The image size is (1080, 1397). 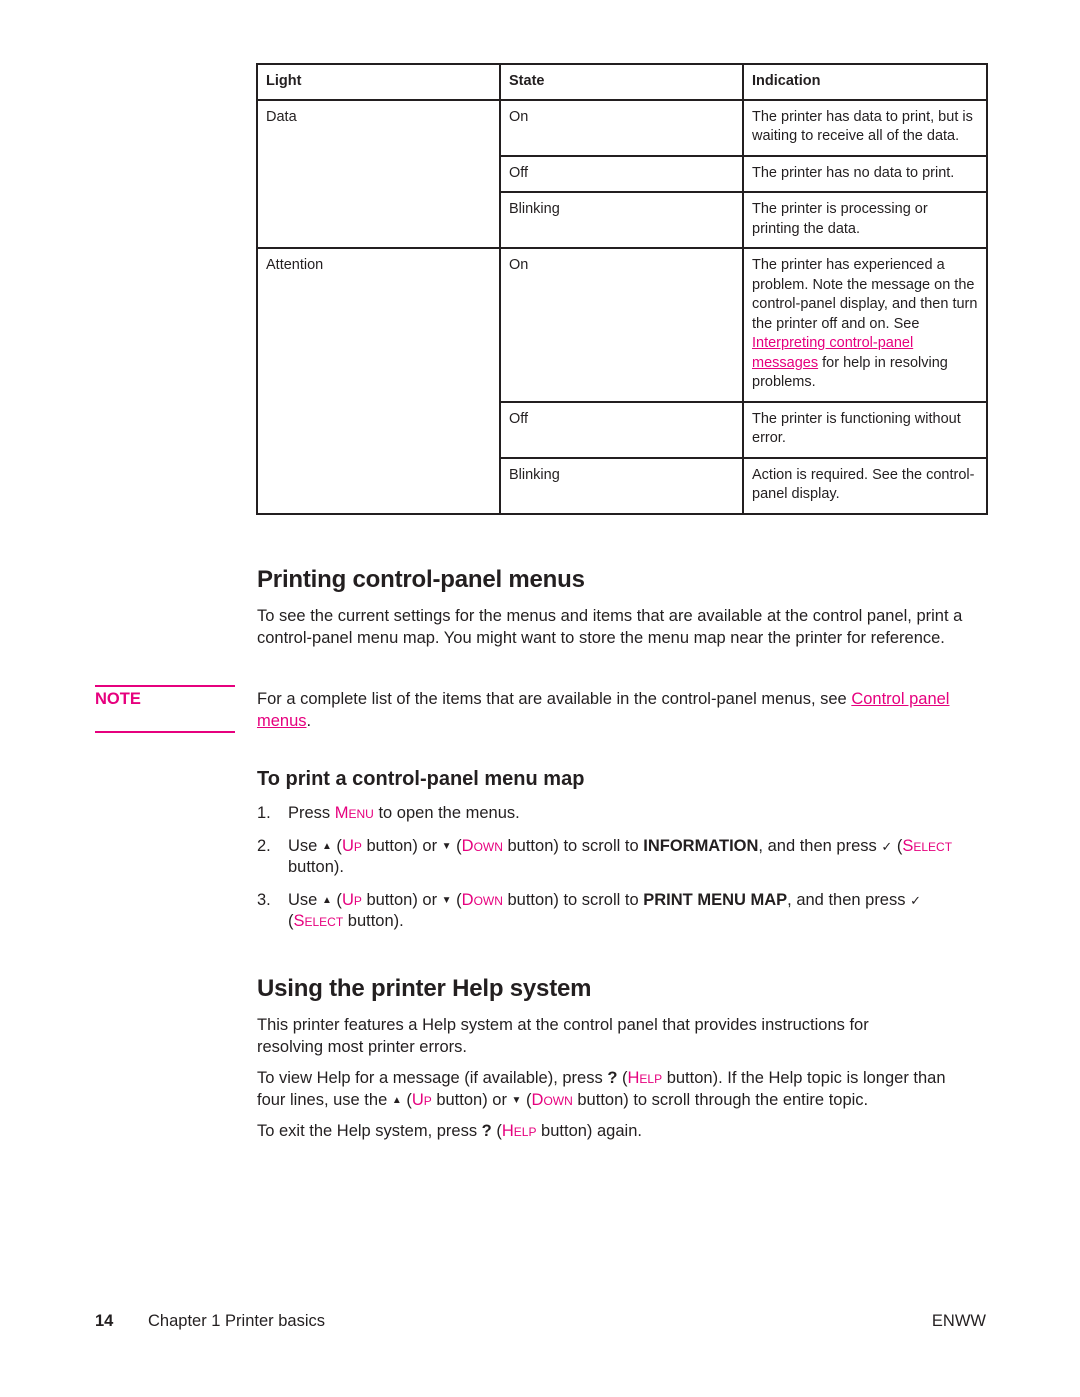 What do you see at coordinates (378, 82) in the screenshot?
I see `header-light: Light` at bounding box center [378, 82].